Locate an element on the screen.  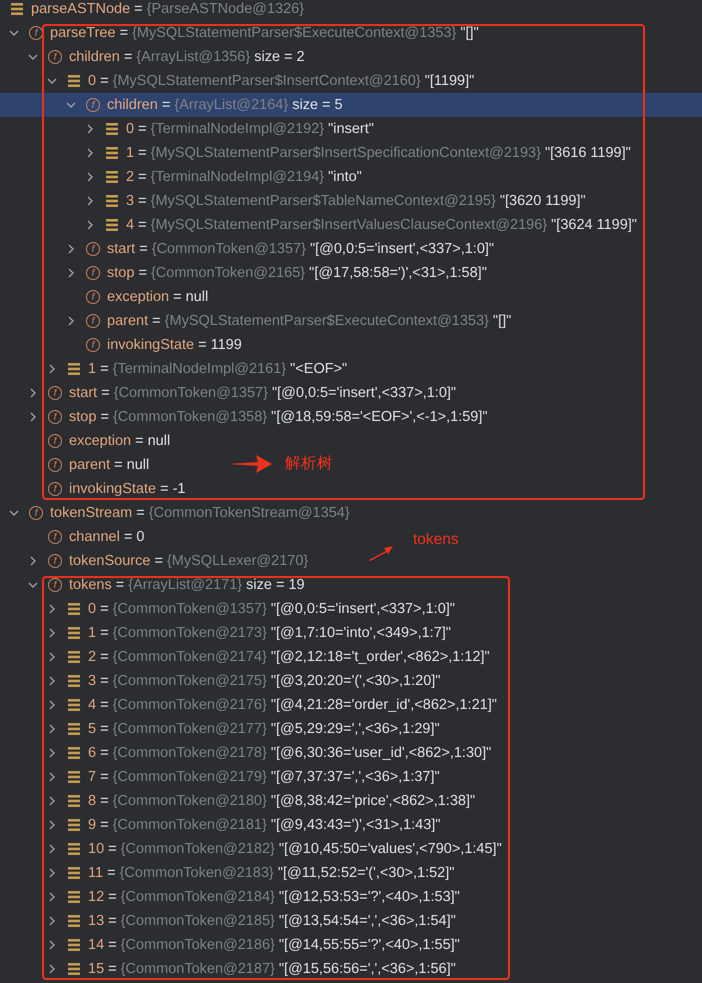
tree-row: 11 = {CommonToken@2183} "[@11,52:52='(',<30>,1:52]" is located at coordinates (229, 873).